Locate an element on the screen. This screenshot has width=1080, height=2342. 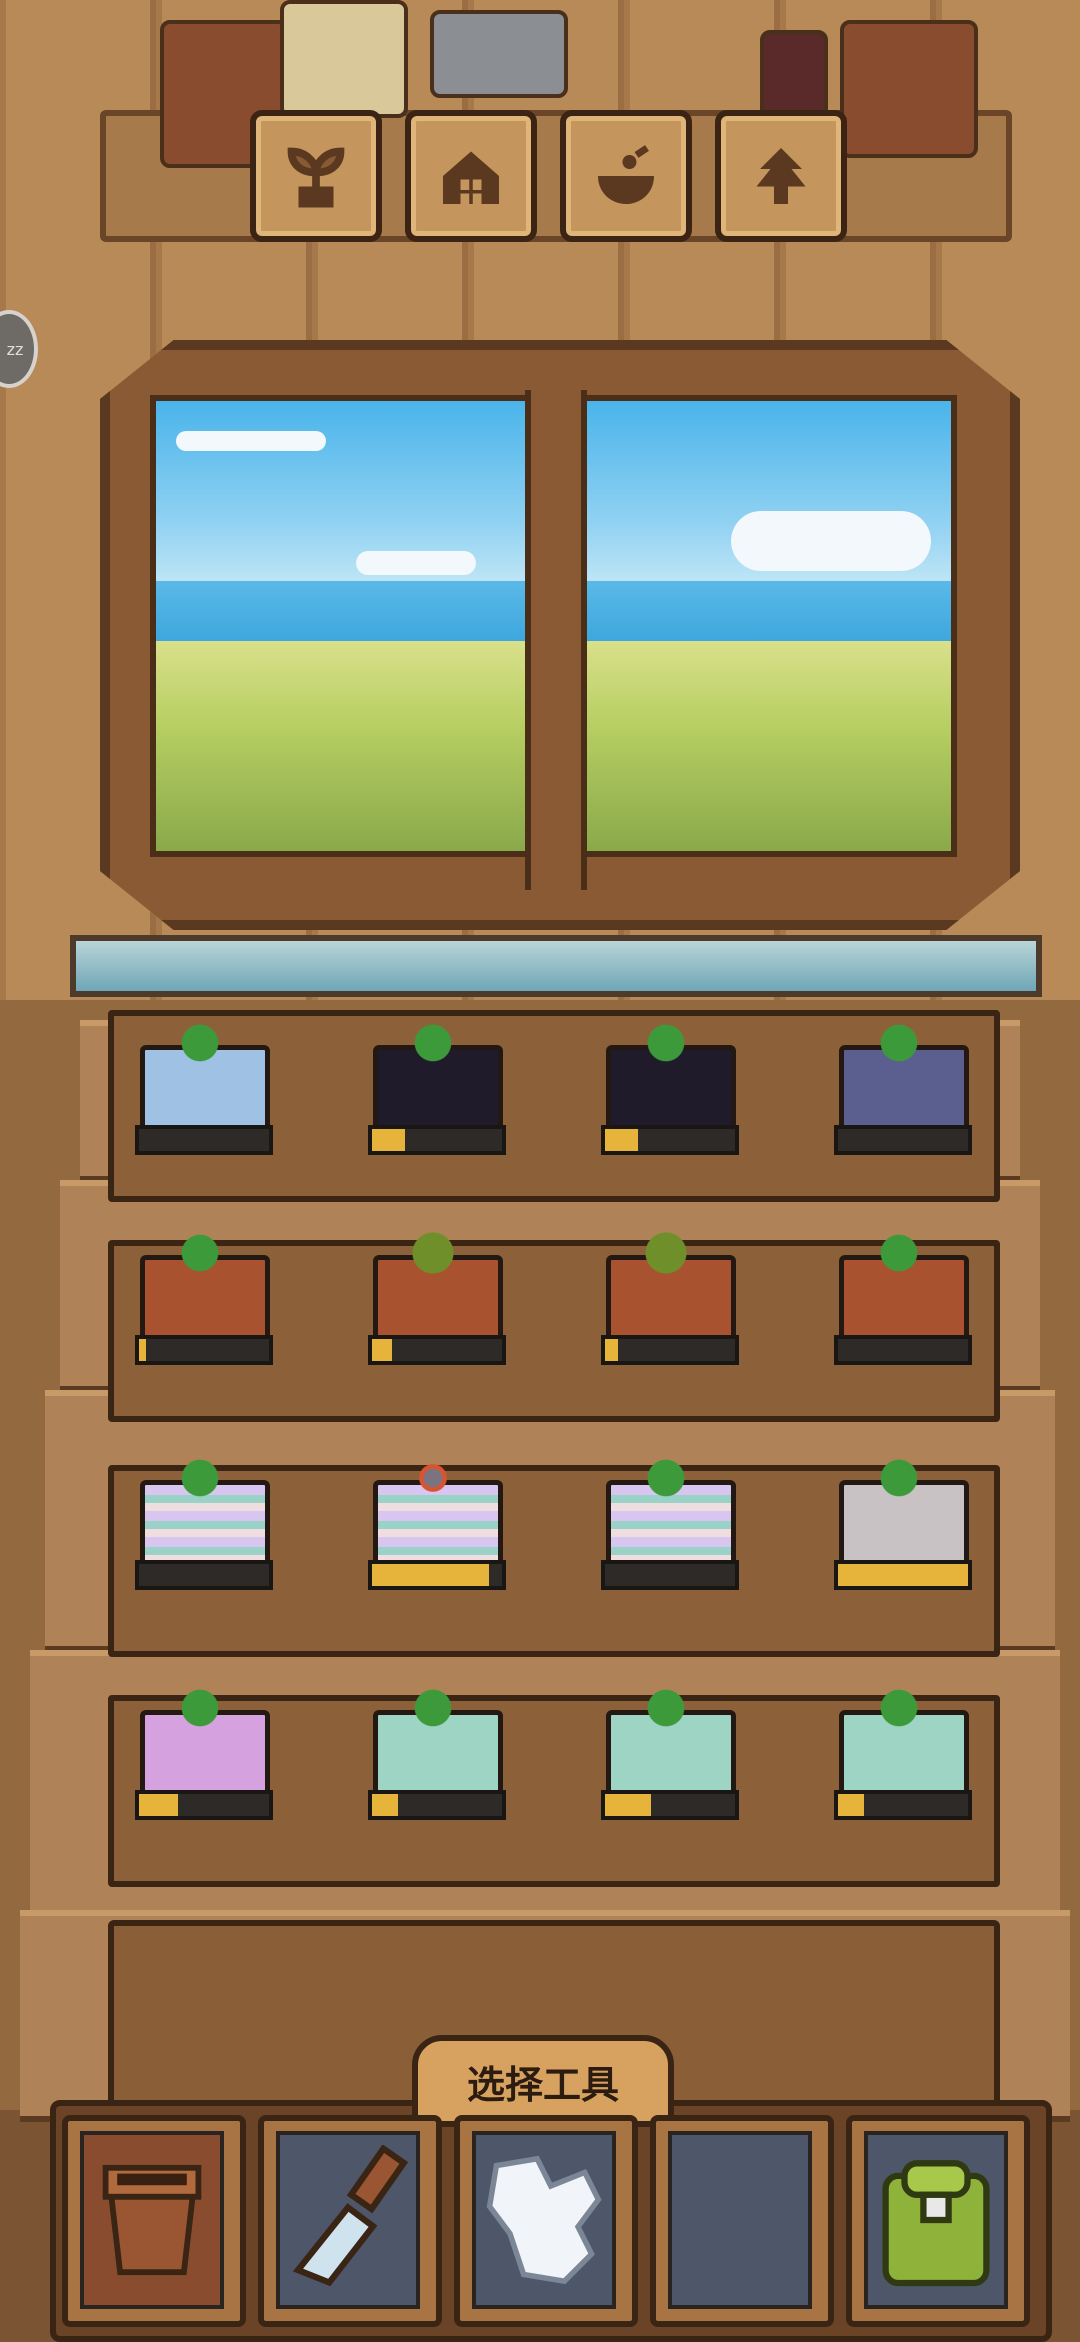
nav-sprout-button is located at coordinates (316, 176).